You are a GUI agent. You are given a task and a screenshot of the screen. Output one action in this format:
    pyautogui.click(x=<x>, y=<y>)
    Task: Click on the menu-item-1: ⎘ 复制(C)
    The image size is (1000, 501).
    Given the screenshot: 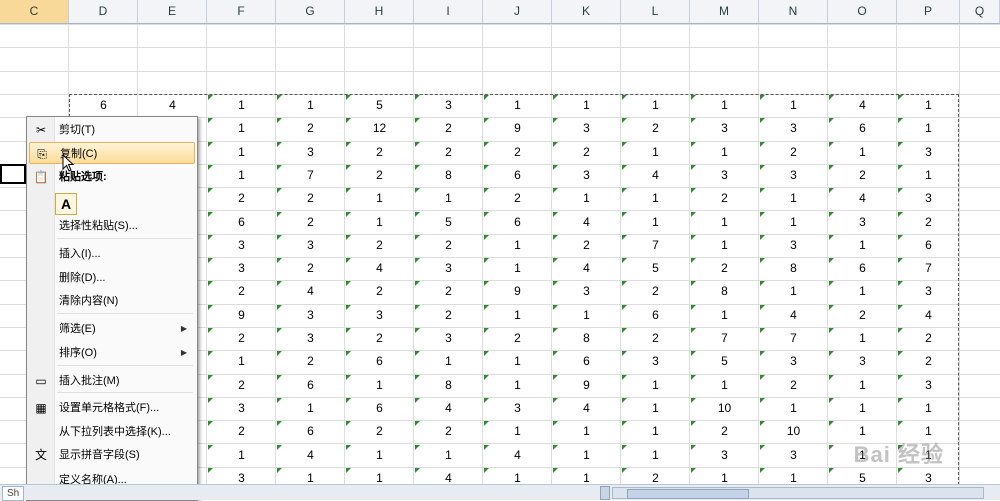 What is the action you would take?
    pyautogui.click(x=112, y=153)
    